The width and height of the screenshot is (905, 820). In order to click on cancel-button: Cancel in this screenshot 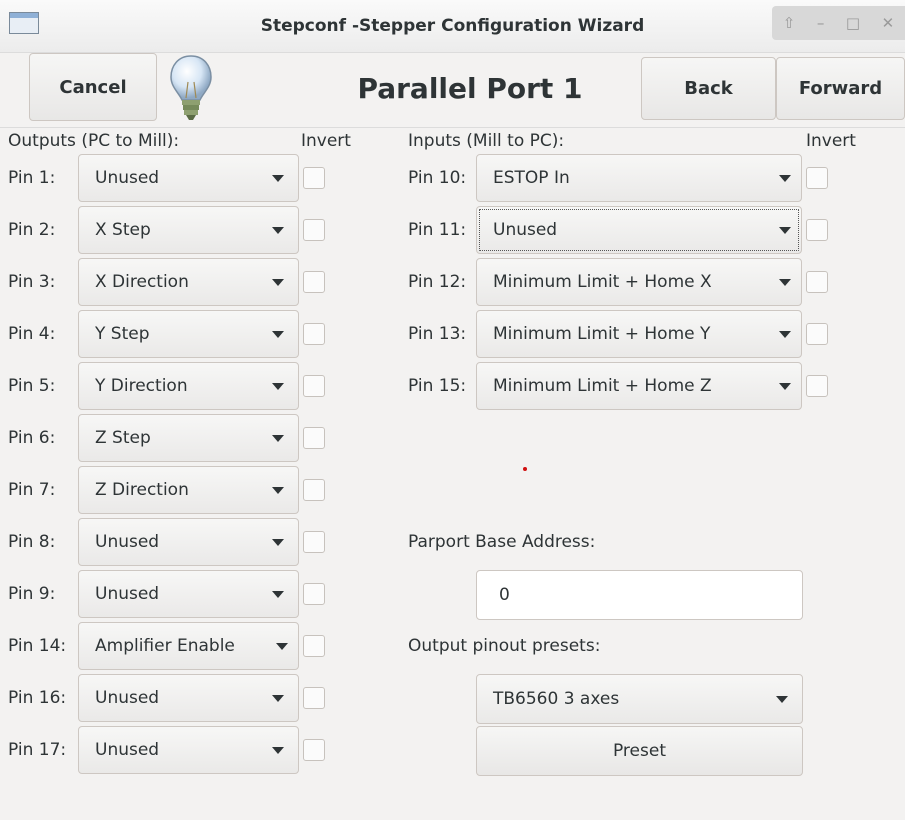, I will do `click(93, 87)`.